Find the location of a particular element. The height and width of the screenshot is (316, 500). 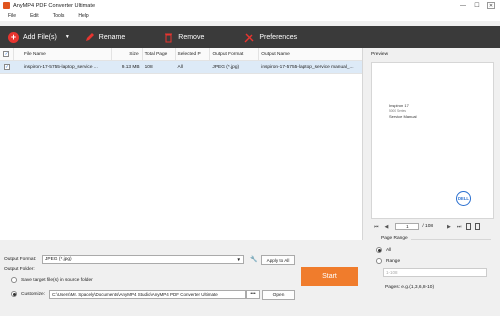

radio-range is located at coordinates (379, 261).